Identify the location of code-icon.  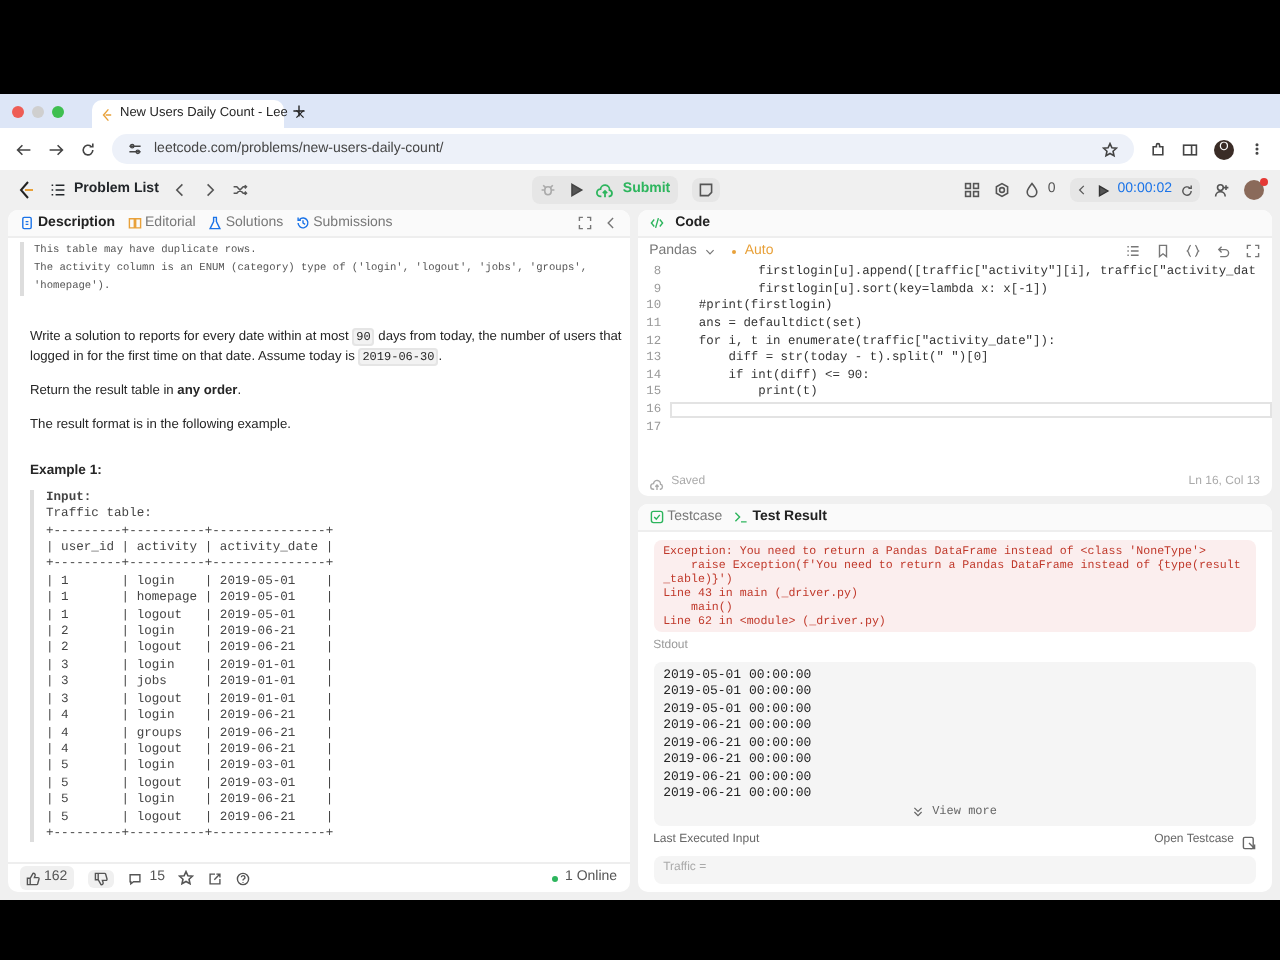
(656, 223).